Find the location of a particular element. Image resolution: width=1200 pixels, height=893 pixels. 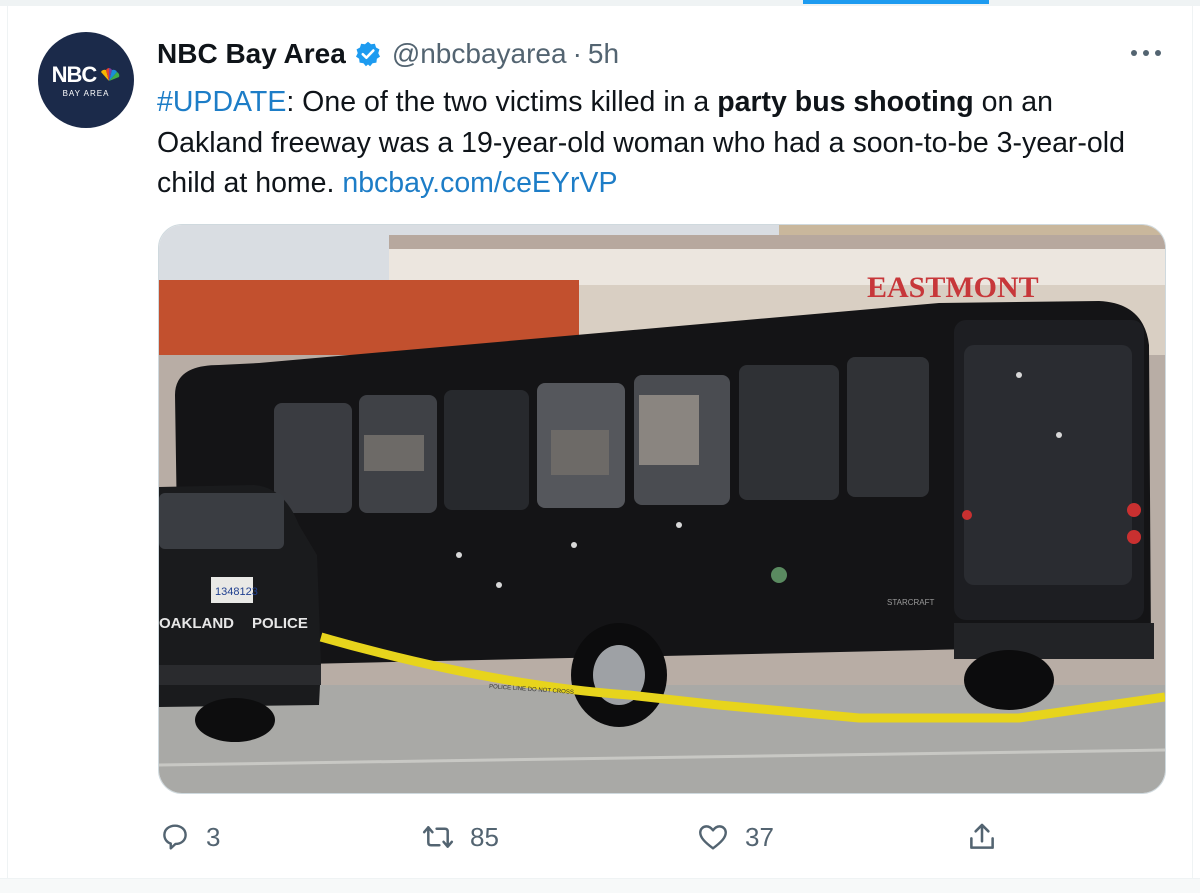

share-button is located at coordinates (982, 837).